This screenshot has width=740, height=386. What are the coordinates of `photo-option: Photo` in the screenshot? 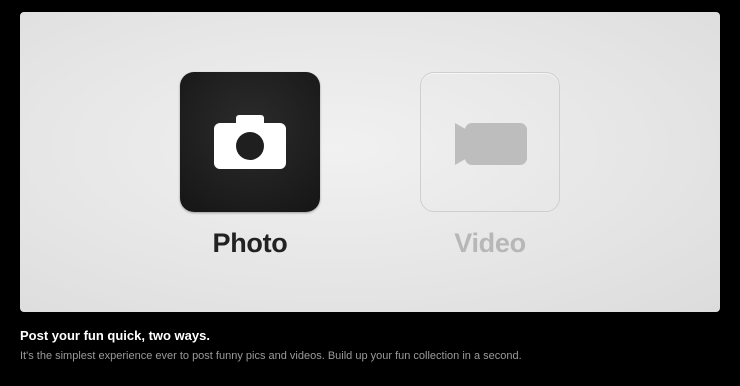 It's located at (250, 166).